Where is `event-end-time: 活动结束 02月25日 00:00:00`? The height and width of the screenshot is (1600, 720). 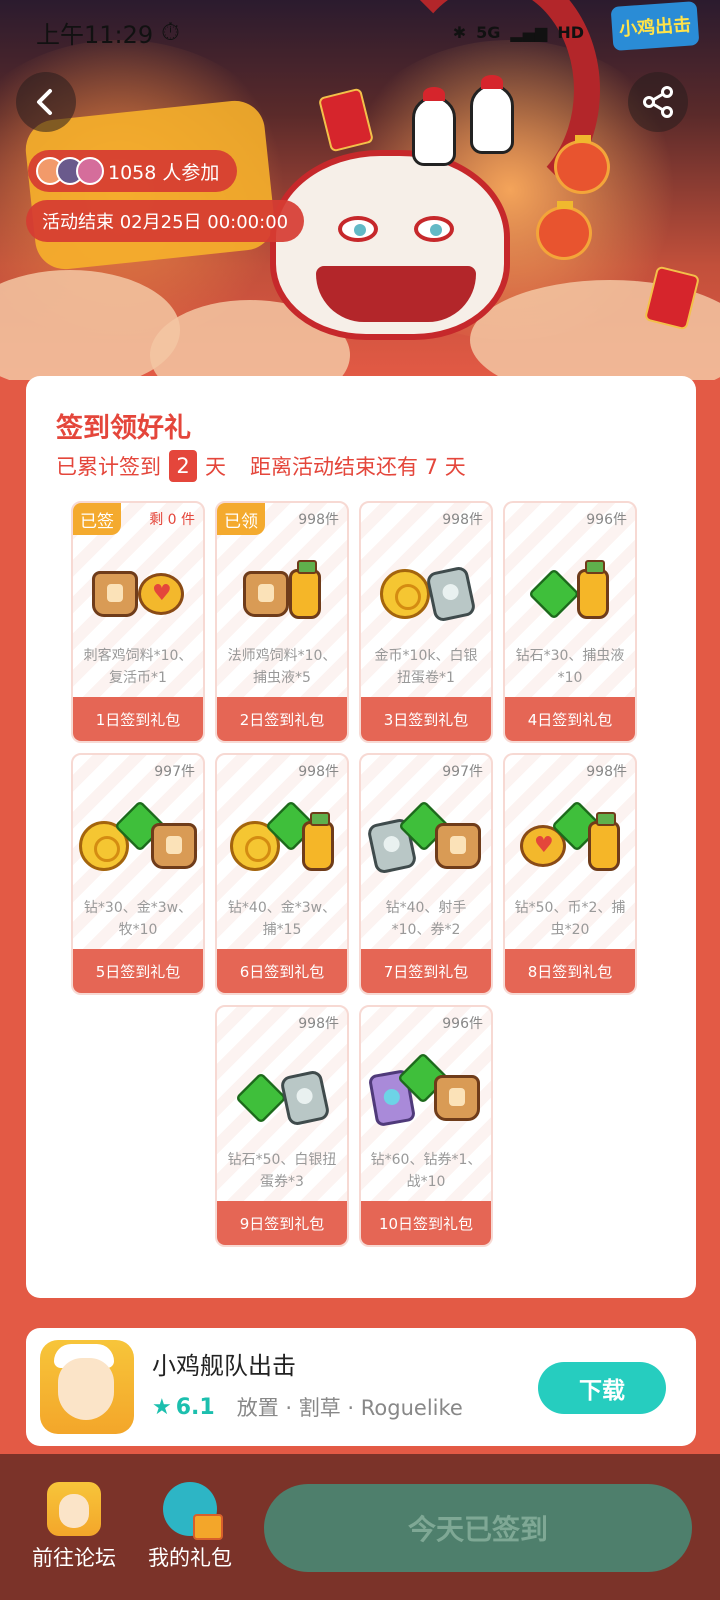 event-end-time: 活动结束 02月25日 00:00:00 is located at coordinates (165, 221).